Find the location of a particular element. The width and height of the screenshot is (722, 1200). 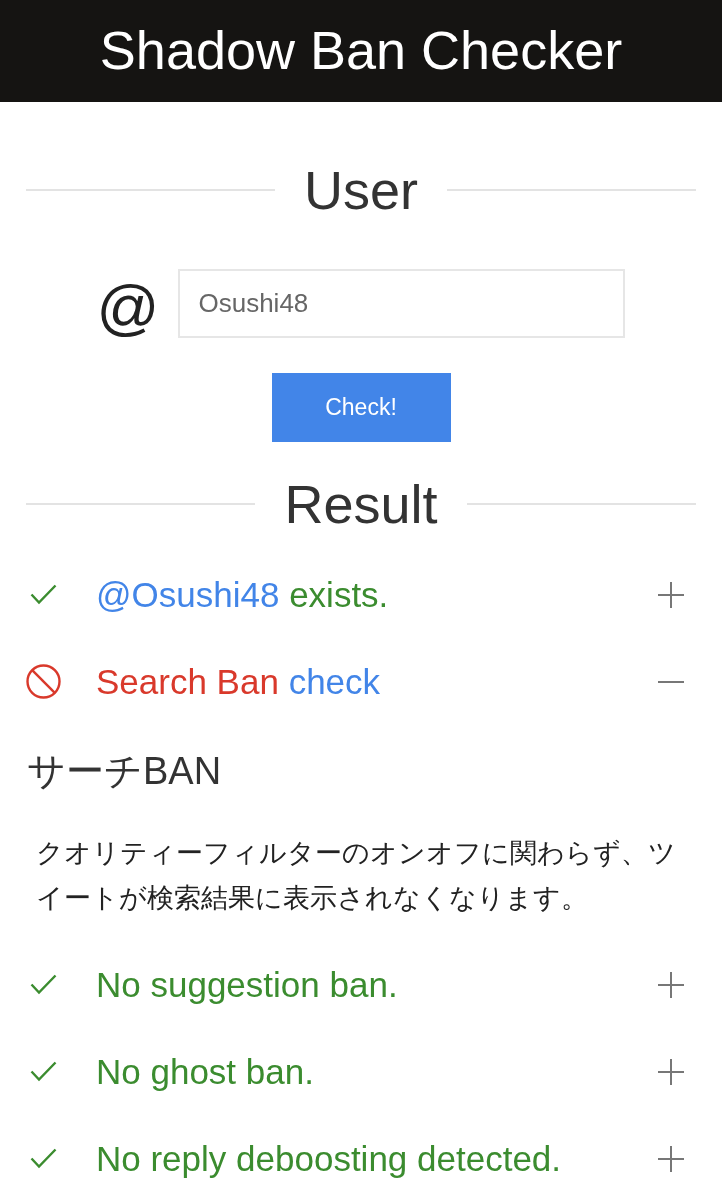

result-text: No ghost ban. is located at coordinates (205, 1071).